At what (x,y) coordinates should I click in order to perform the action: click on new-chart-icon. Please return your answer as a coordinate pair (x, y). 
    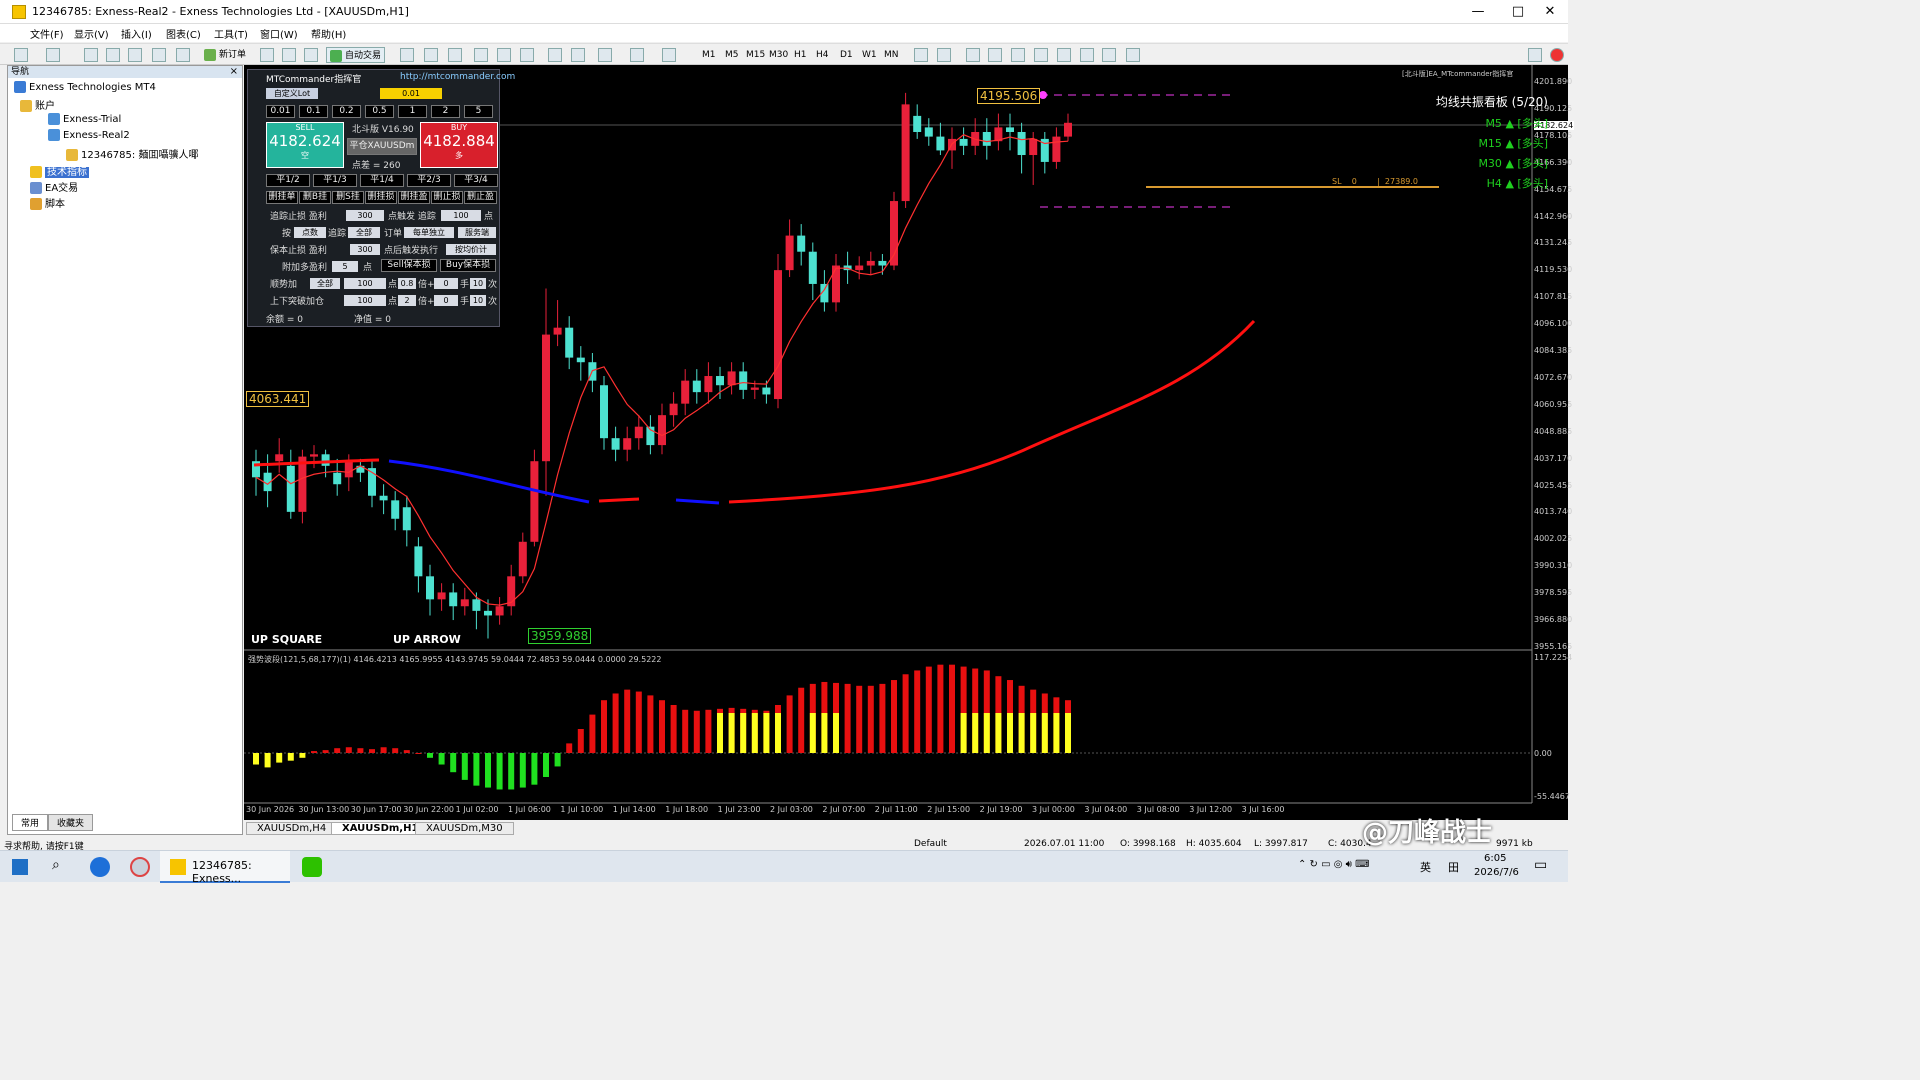
    Looking at the image, I should click on (21, 55).